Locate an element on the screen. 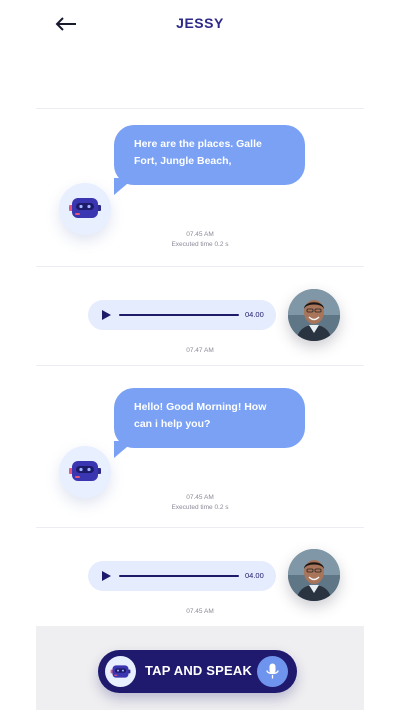 Image resolution: width=400 pixels, height=710 pixels. chat-title: JESSY is located at coordinates (200, 23).